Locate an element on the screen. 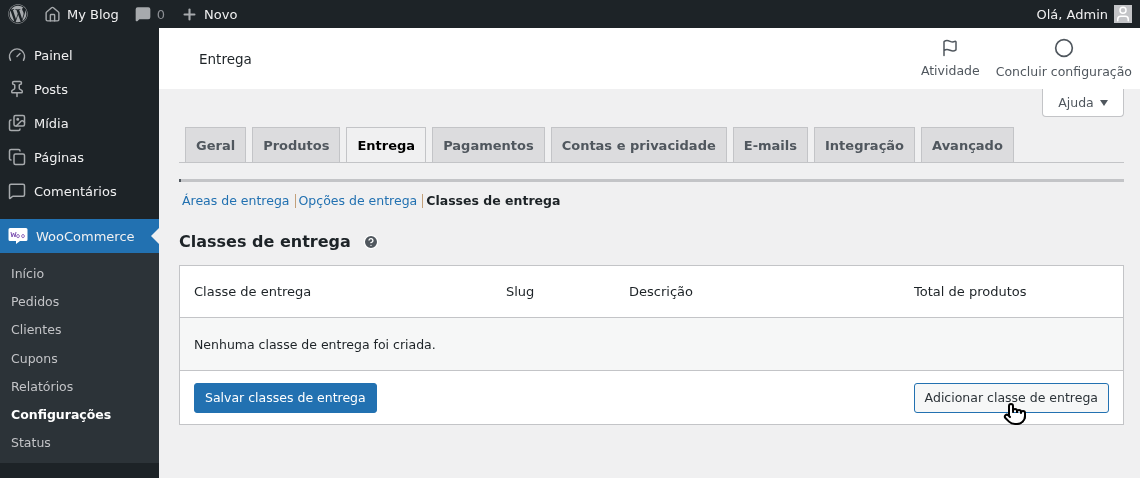 This screenshot has height=478, width=1140. submenu-item: Configurações is located at coordinates (79, 414).